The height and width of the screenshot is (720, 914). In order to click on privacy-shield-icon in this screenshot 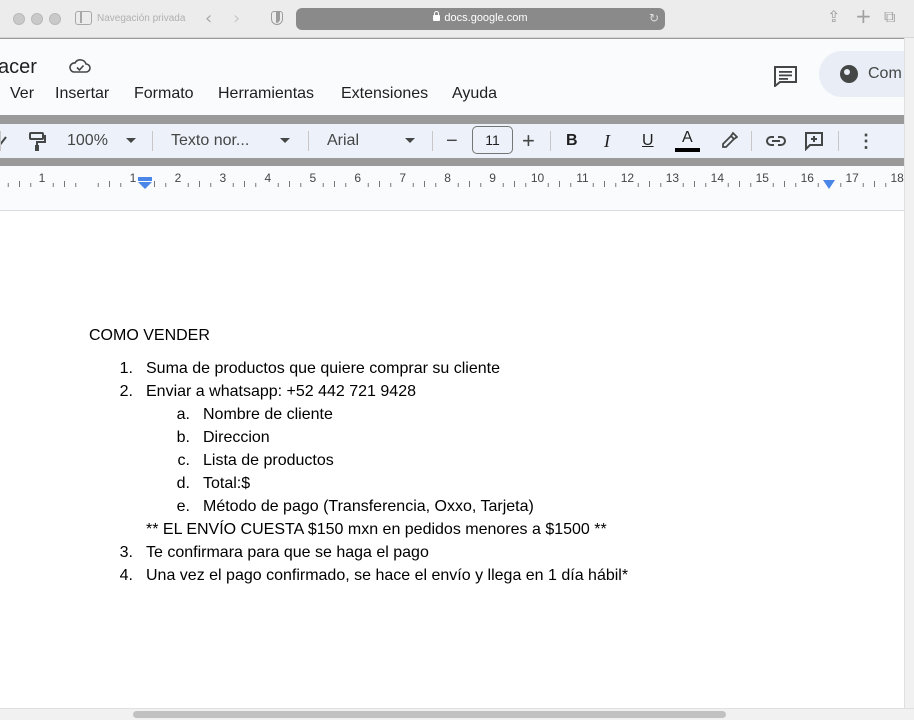, I will do `click(277, 18)`.